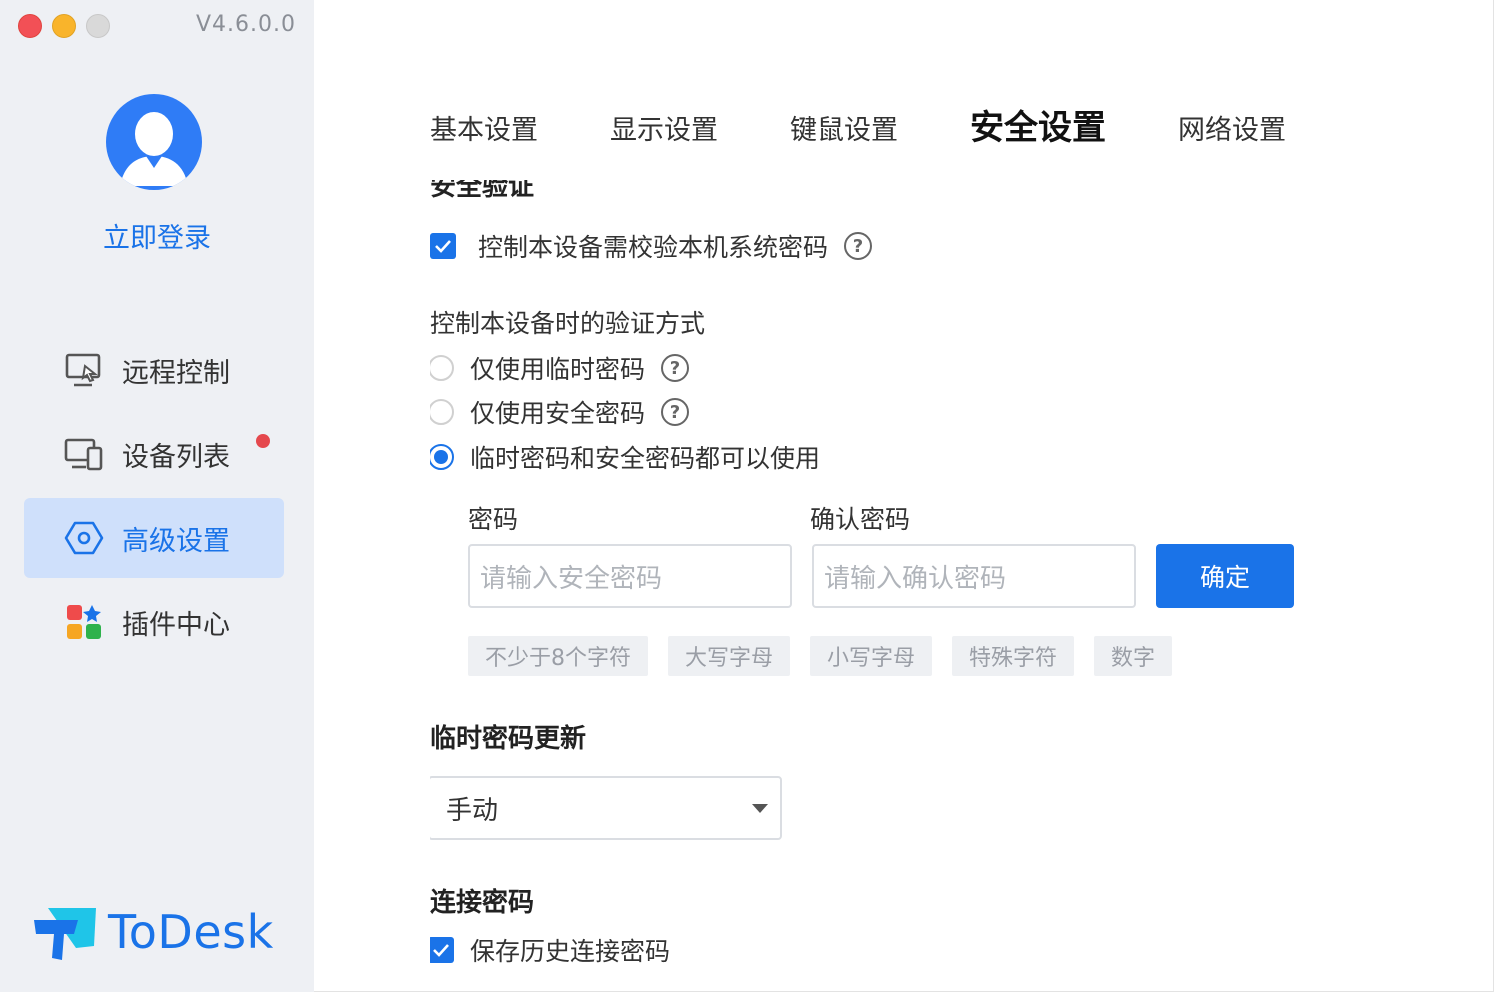  I want to click on tab-basic: 基本设置, so click(484, 127).